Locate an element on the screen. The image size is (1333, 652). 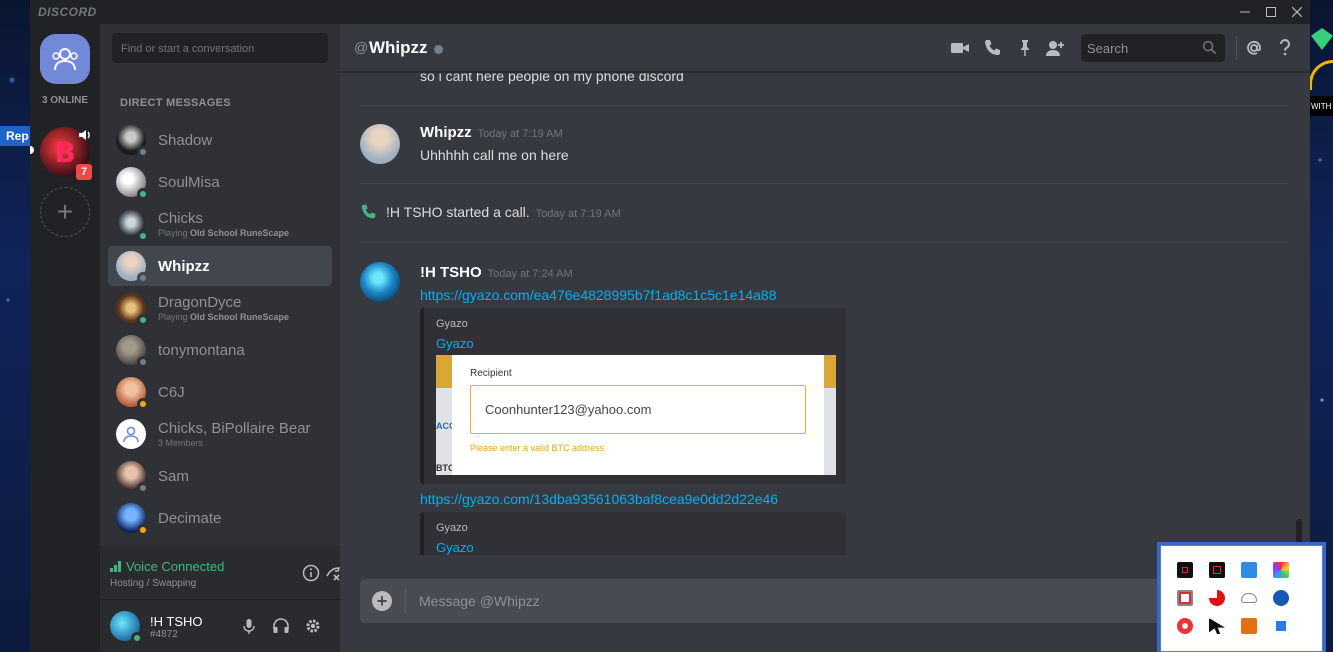
desktop-left-edge is located at coordinates (15, 326).